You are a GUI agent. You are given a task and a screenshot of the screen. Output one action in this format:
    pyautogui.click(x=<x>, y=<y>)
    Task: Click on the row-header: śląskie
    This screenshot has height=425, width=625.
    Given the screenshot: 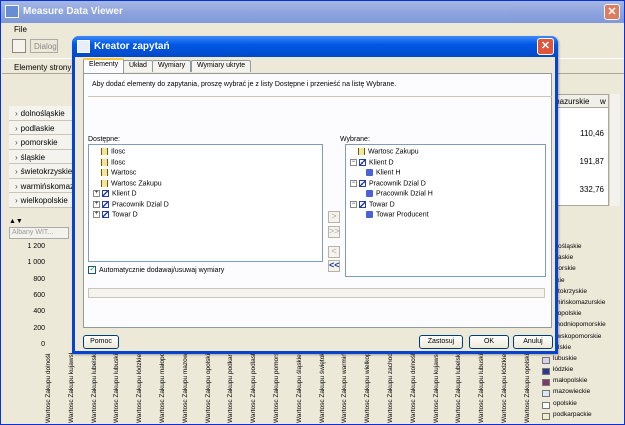 What is the action you would take?
    pyautogui.click(x=42, y=156)
    